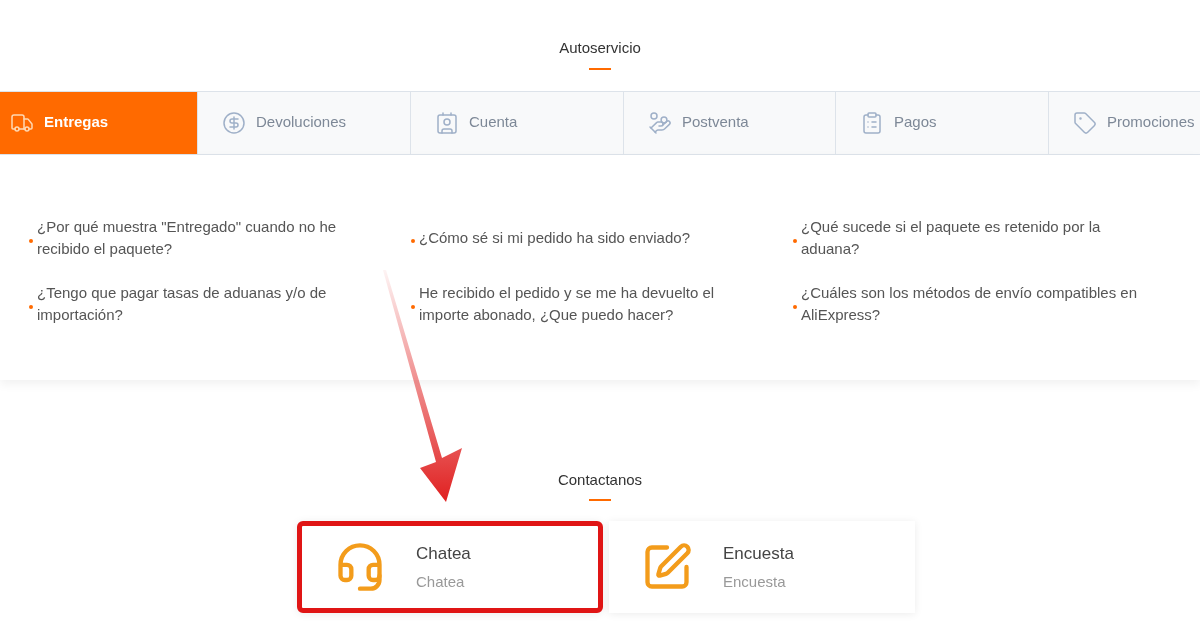 The width and height of the screenshot is (1200, 640). I want to click on id-card-icon, so click(447, 122).